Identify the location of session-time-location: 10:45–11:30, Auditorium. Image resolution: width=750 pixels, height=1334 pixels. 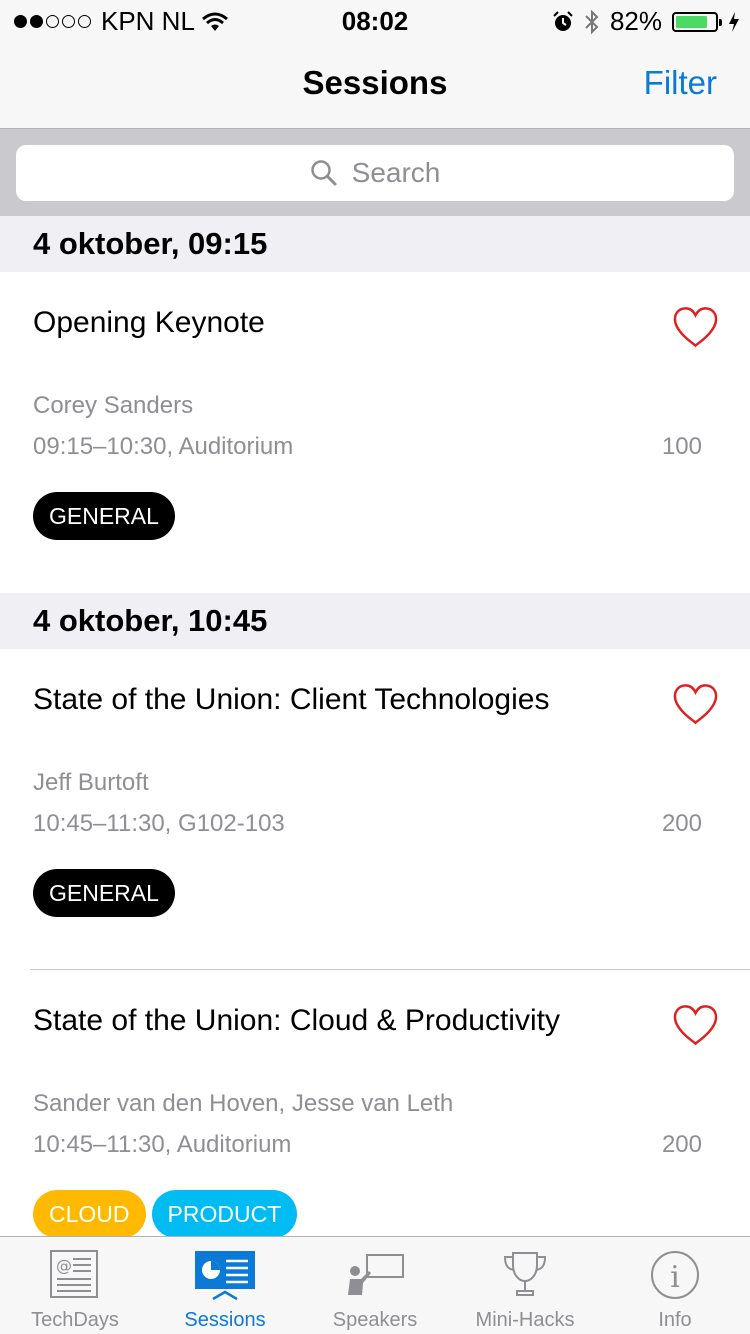
(162, 1144).